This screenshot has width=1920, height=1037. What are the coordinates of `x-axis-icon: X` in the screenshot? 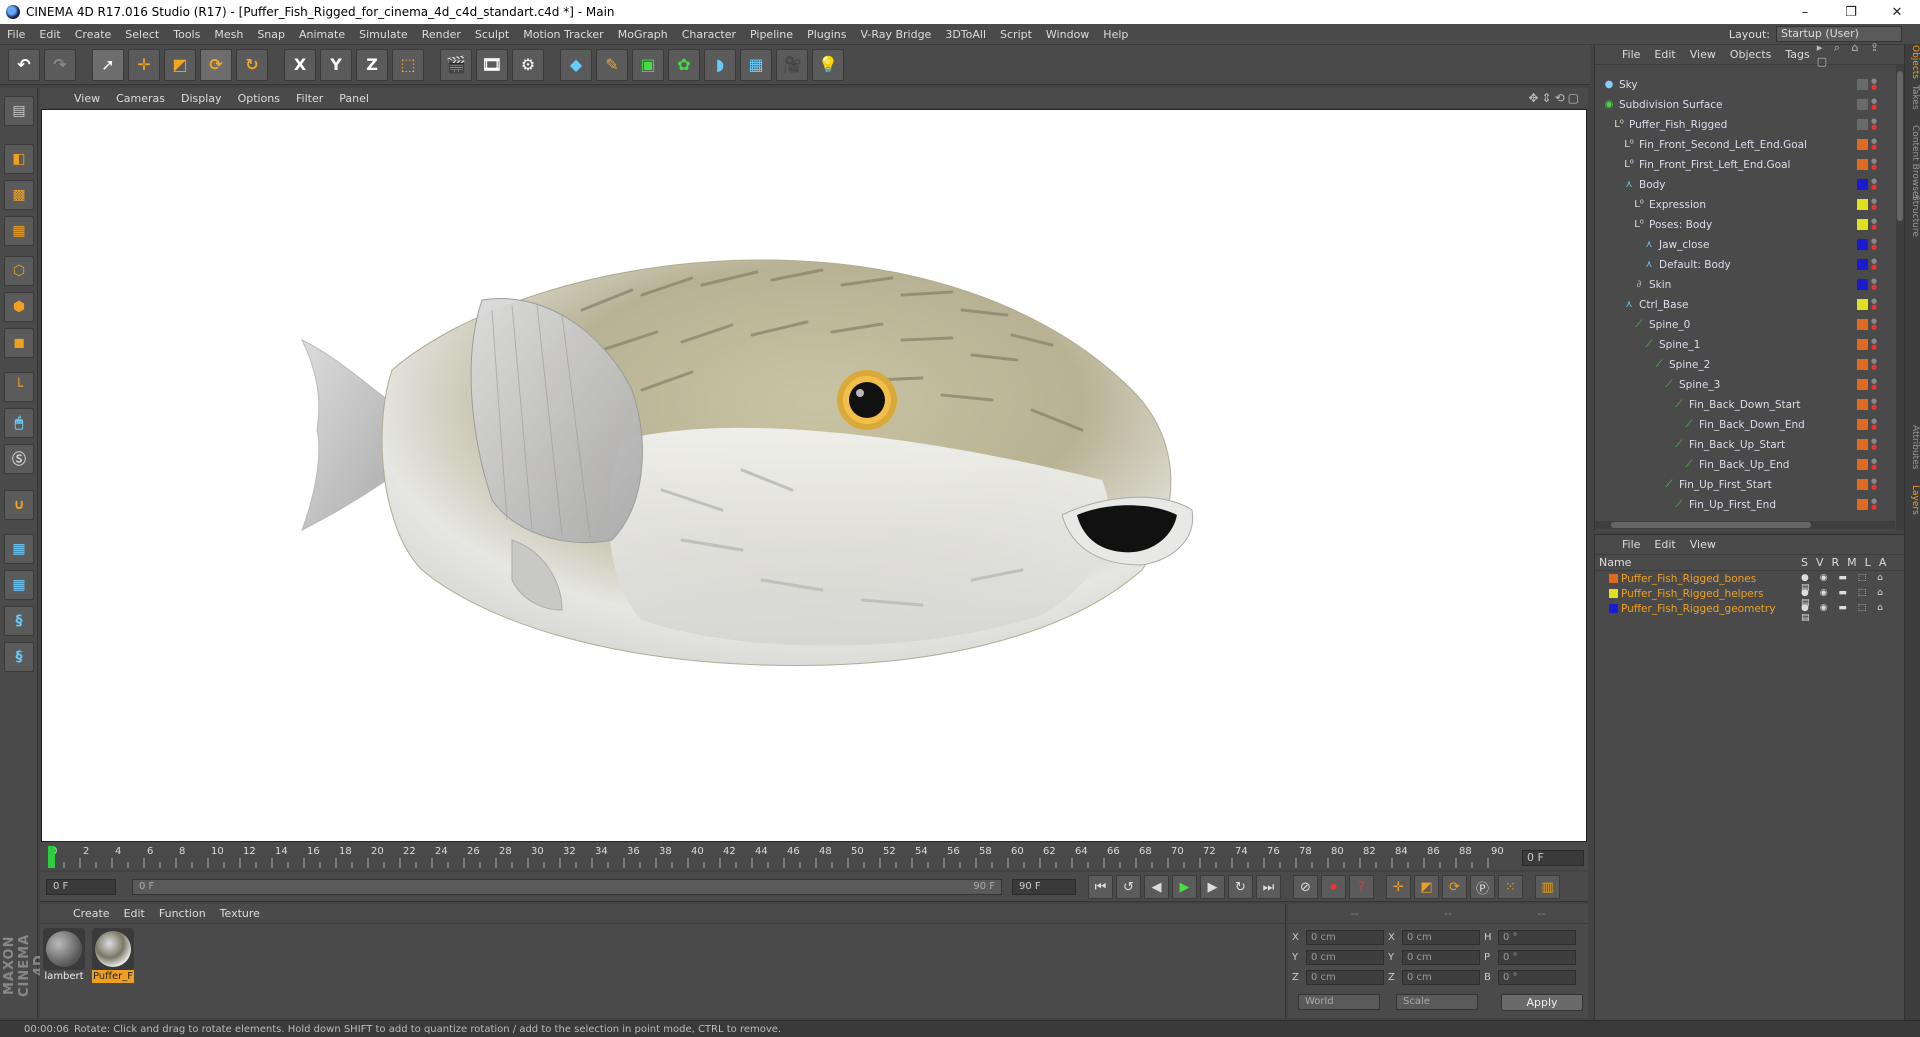 It's located at (300, 64).